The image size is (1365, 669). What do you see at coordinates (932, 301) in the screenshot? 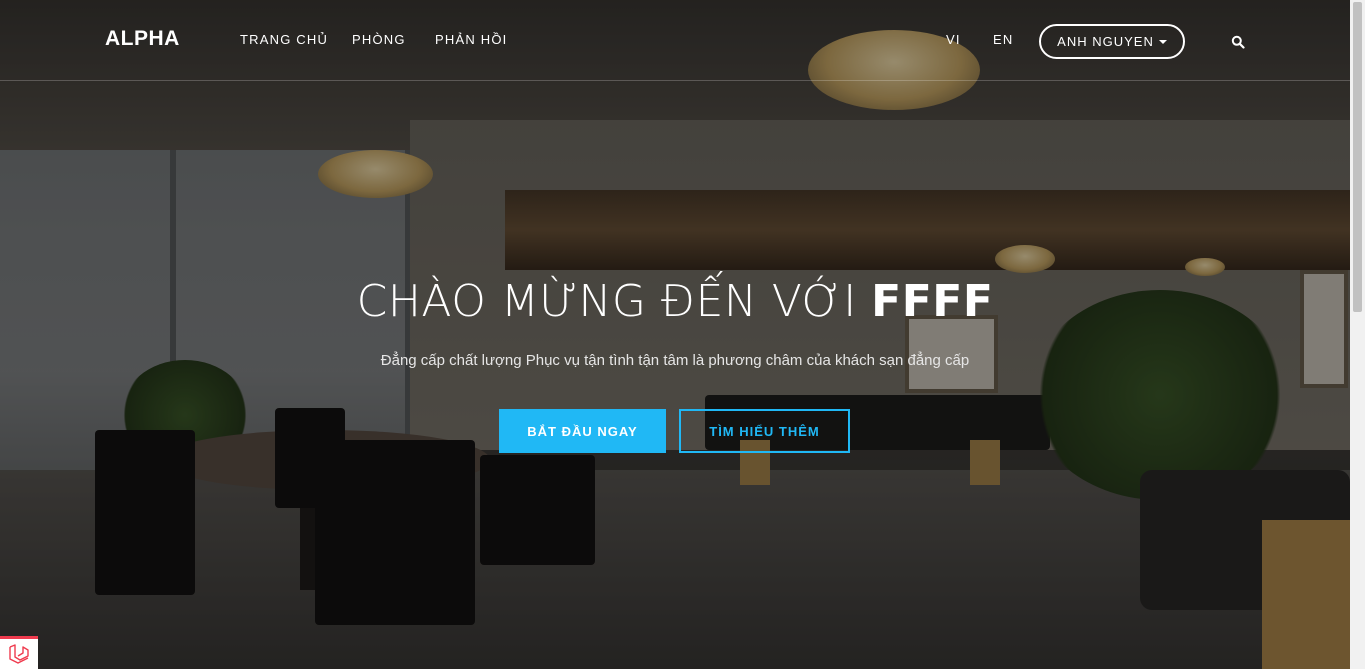
I see `hero-title-highlight: FFFF` at bounding box center [932, 301].